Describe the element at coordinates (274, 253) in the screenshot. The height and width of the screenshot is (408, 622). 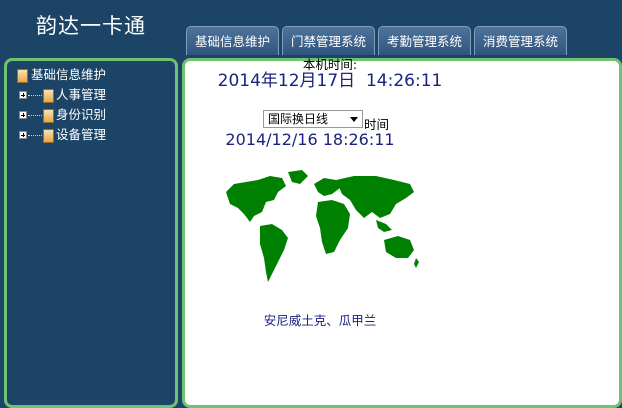
I see `south-america-shape` at that location.